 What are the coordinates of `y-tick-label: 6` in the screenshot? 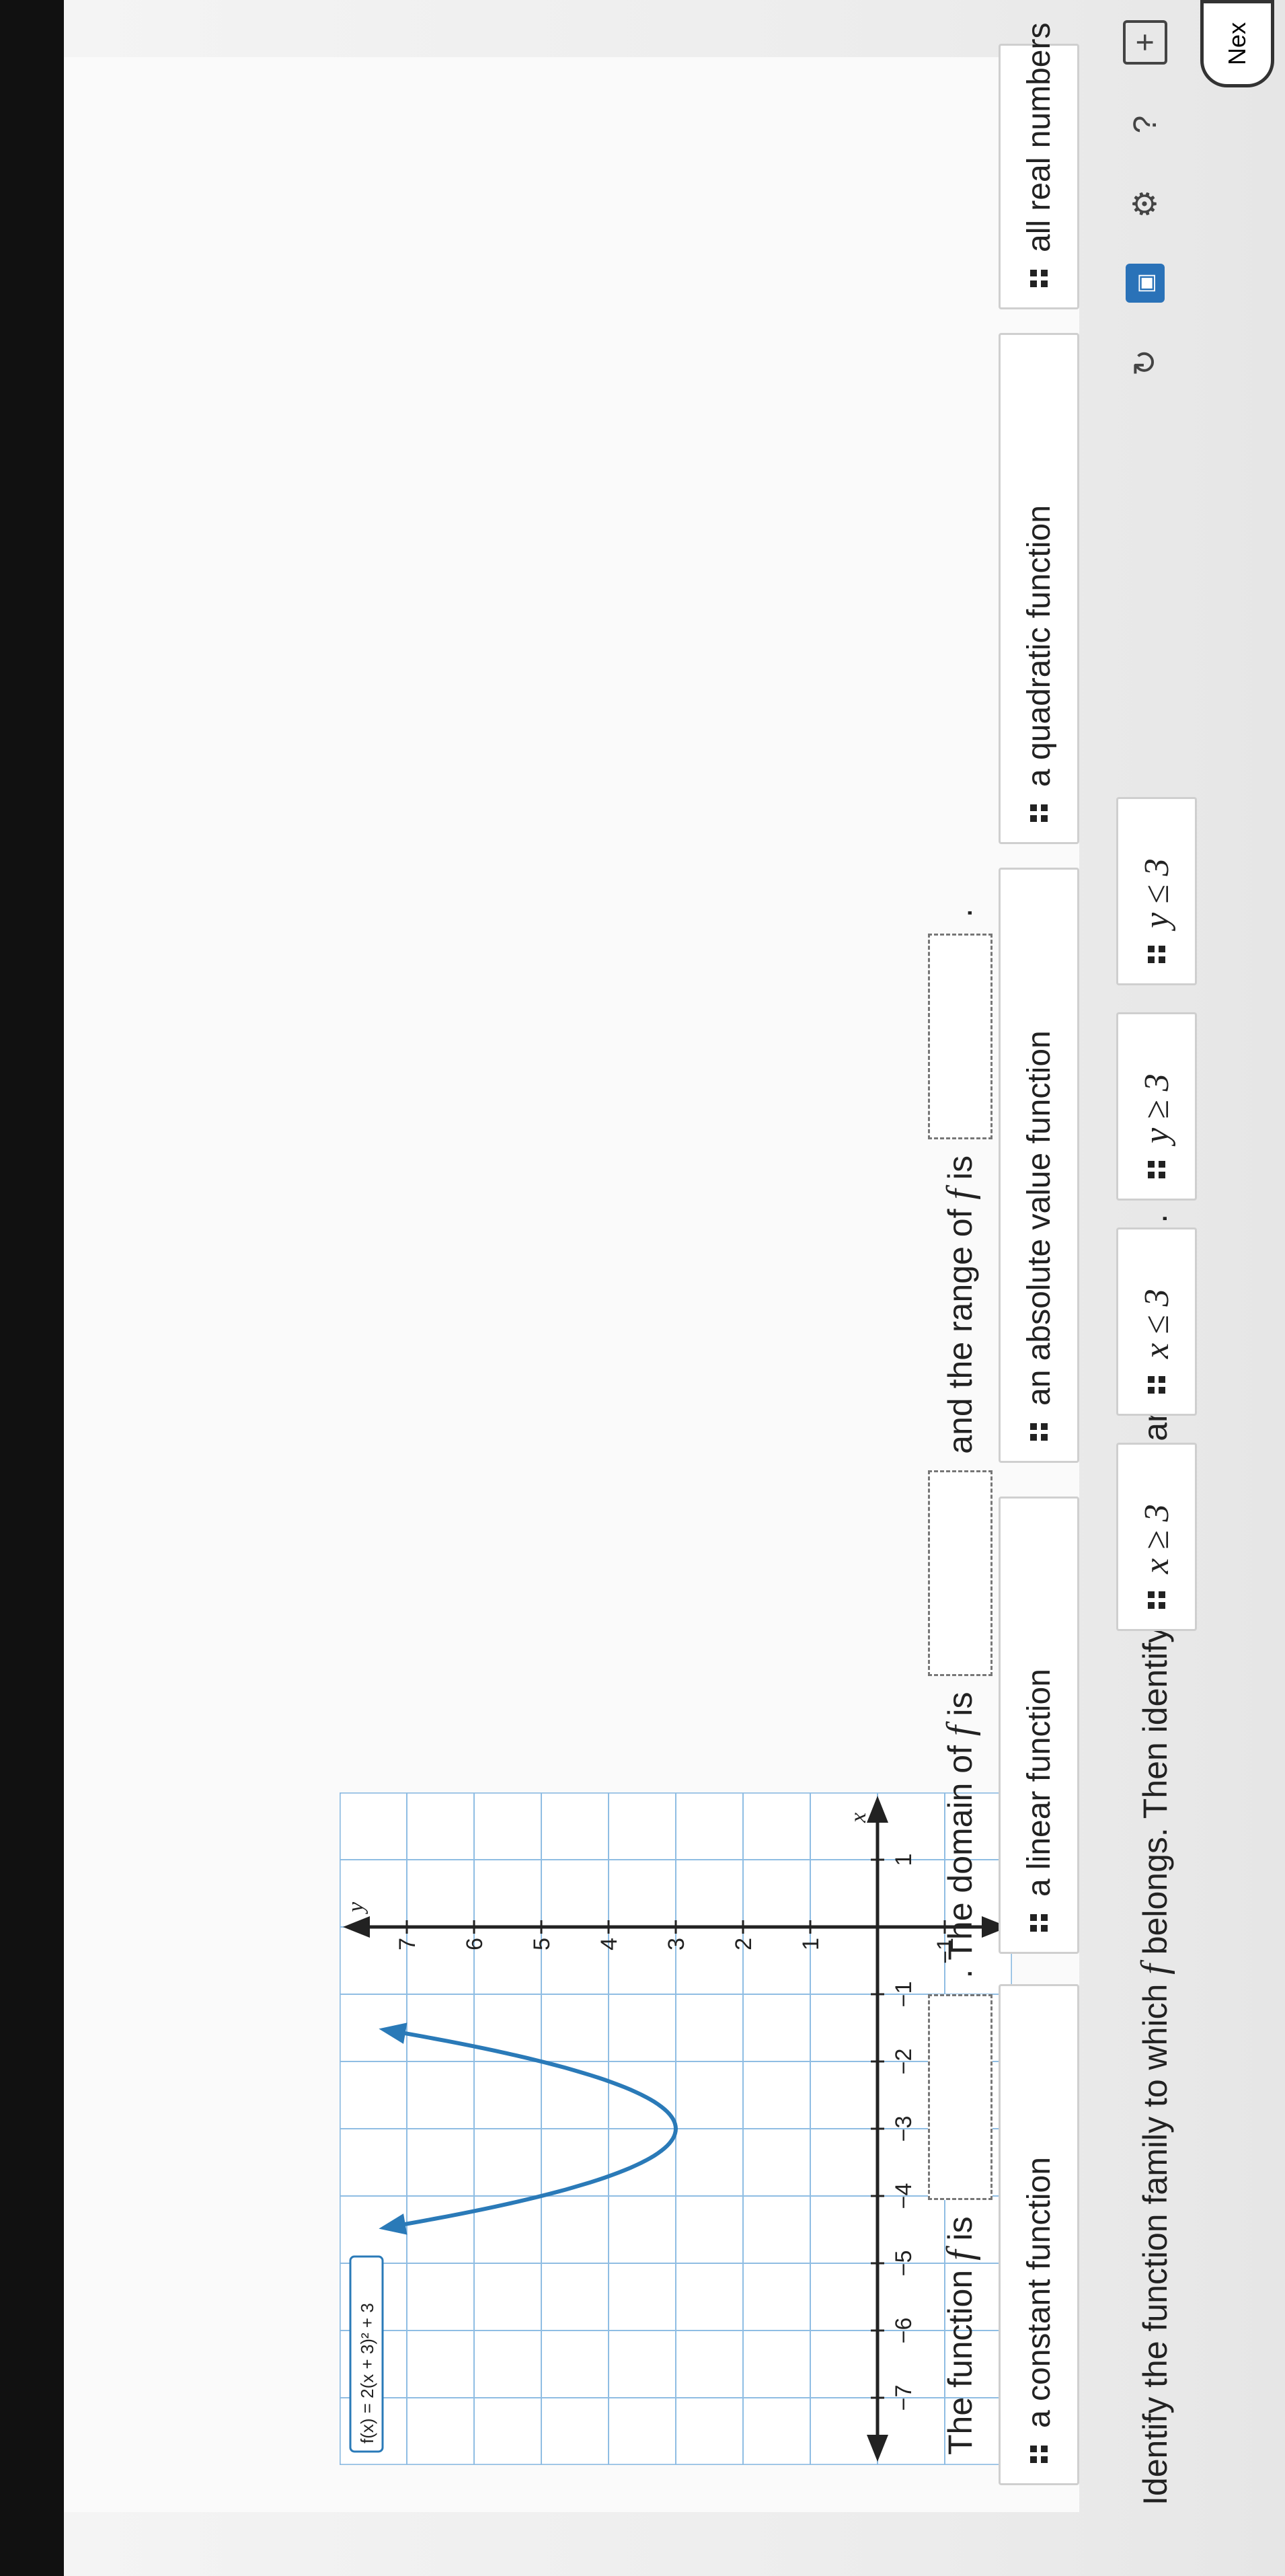 It's located at (475, 1944).